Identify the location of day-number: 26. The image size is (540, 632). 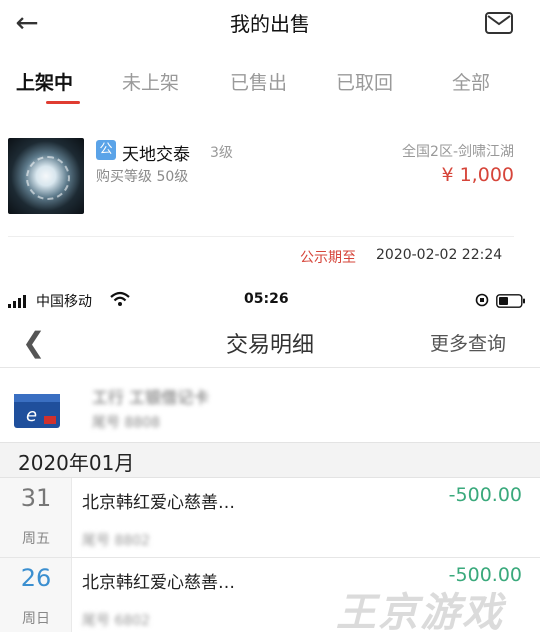
(36, 578).